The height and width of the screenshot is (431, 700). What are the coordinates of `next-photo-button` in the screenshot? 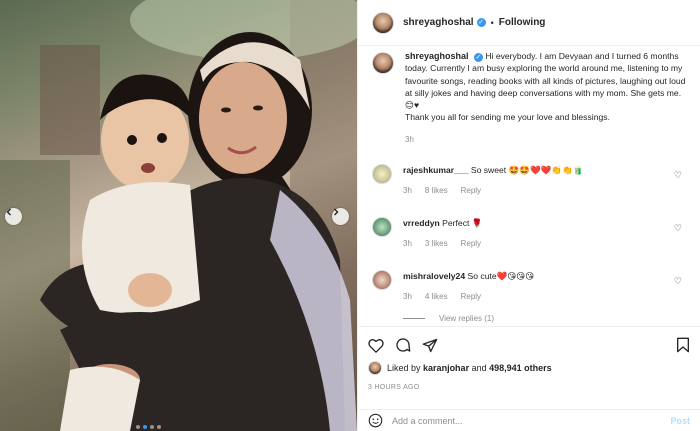 It's located at (340, 216).